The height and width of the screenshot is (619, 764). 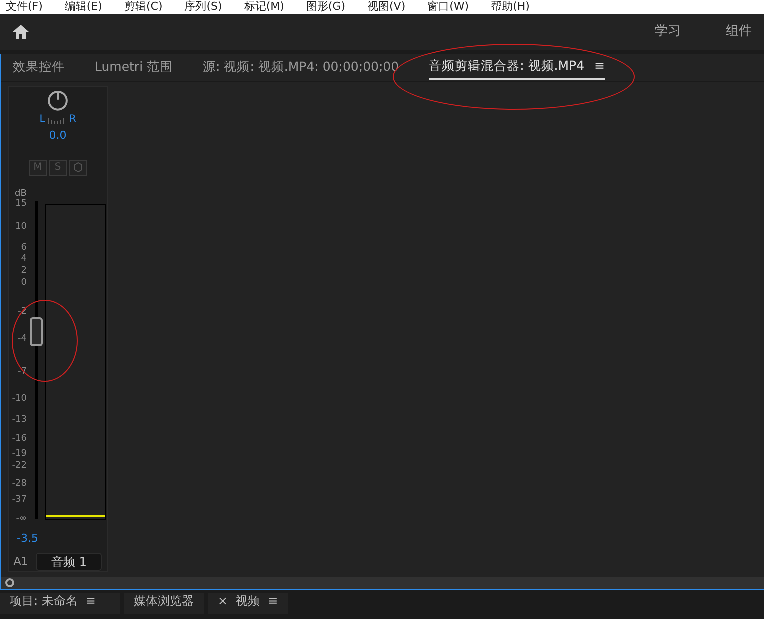 What do you see at coordinates (203, 7) in the screenshot?
I see `menu-item: 序列(S)` at bounding box center [203, 7].